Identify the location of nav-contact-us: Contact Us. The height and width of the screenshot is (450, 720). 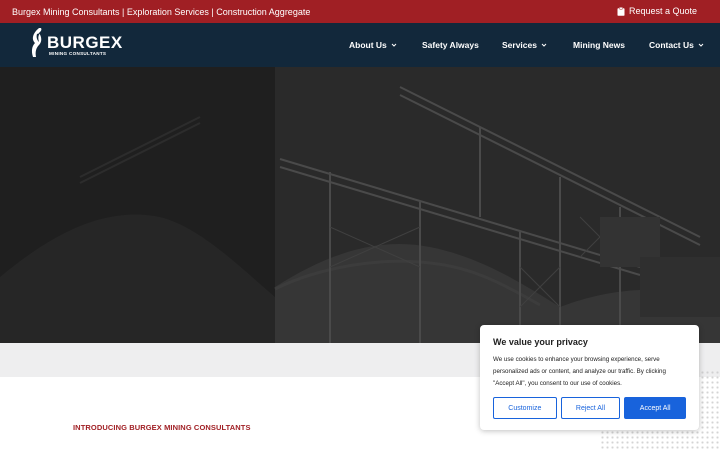
(676, 45).